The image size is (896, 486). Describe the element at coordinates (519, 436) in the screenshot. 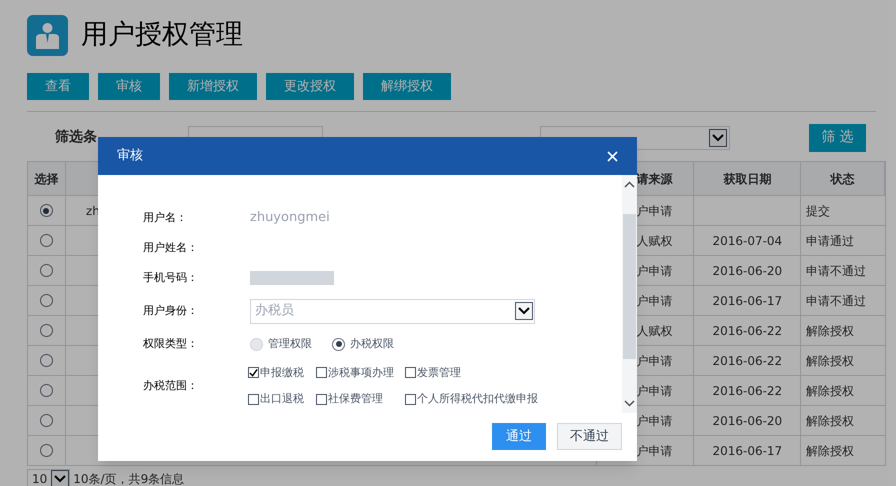

I see `approve-button: 通过` at that location.